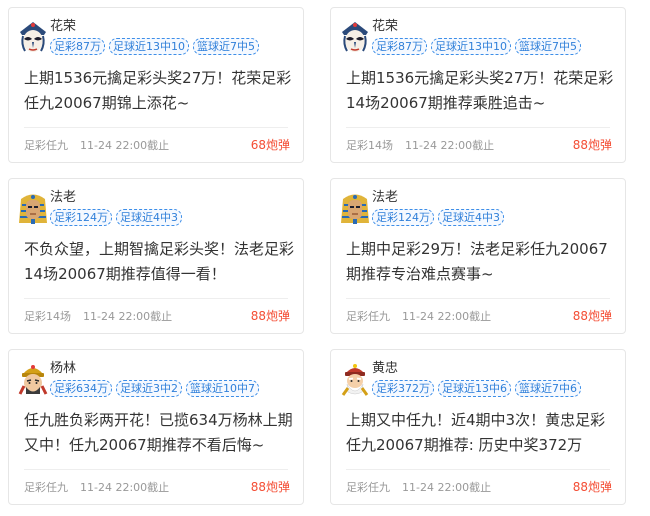  Describe the element at coordinates (222, 388) in the screenshot. I see `achievement-badge: 篮球近10中7` at that location.